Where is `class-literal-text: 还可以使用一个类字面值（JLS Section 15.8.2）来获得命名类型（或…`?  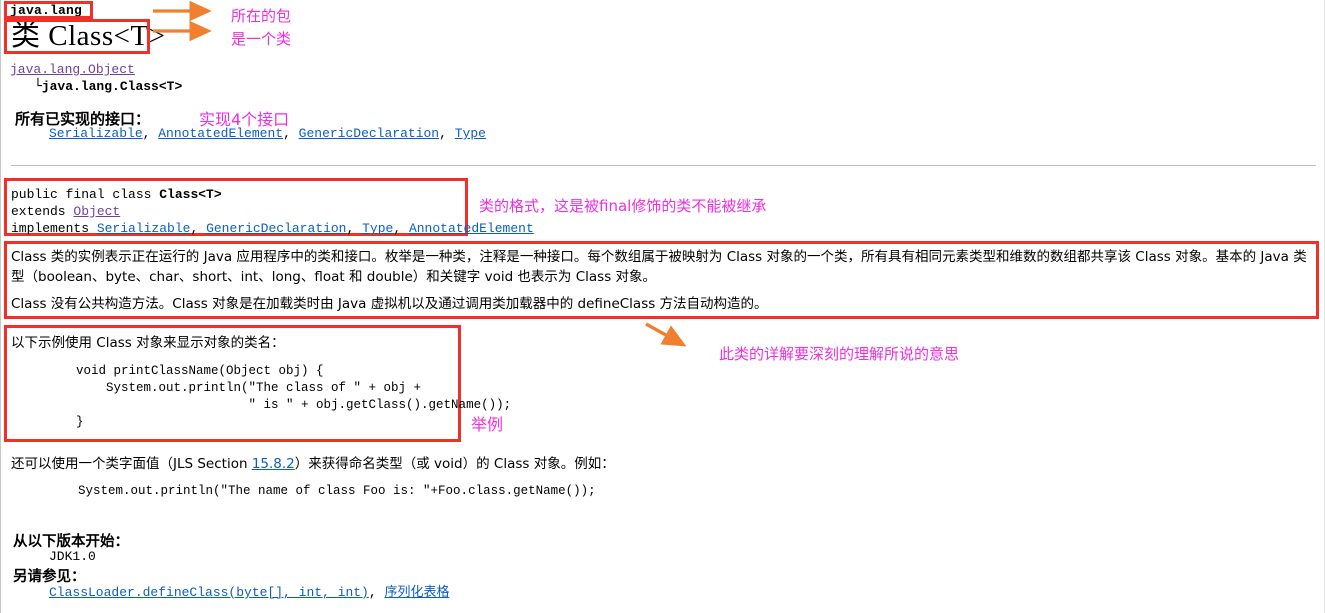
class-literal-text: 还可以使用一个类字面值（JLS Section 15.8.2）来获得命名类型（或… is located at coordinates (313, 462).